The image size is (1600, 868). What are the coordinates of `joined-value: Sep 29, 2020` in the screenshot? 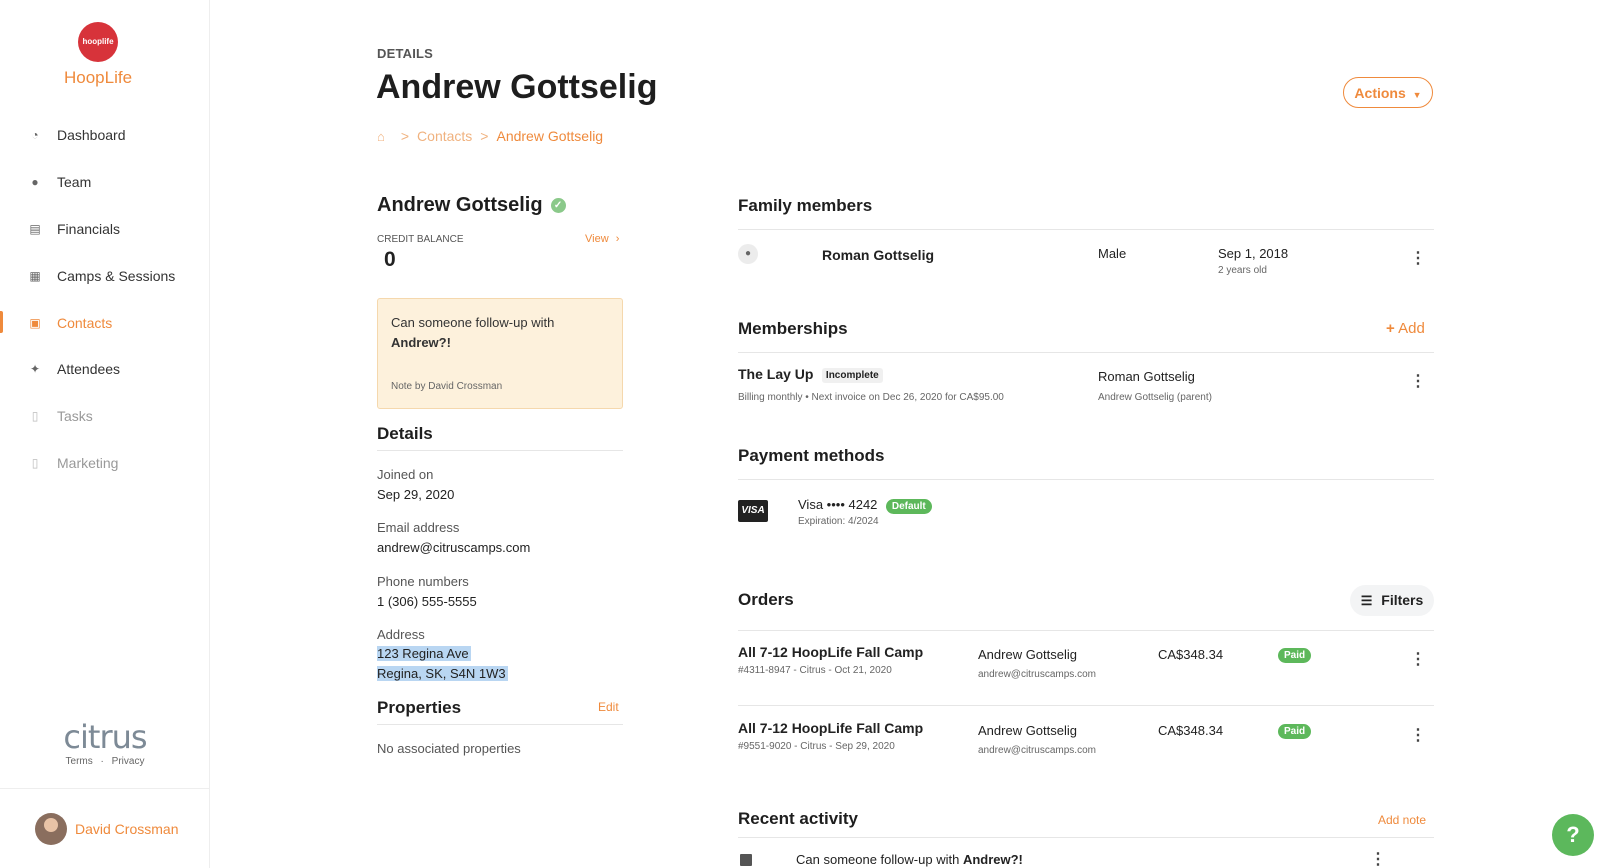 It's located at (416, 494).